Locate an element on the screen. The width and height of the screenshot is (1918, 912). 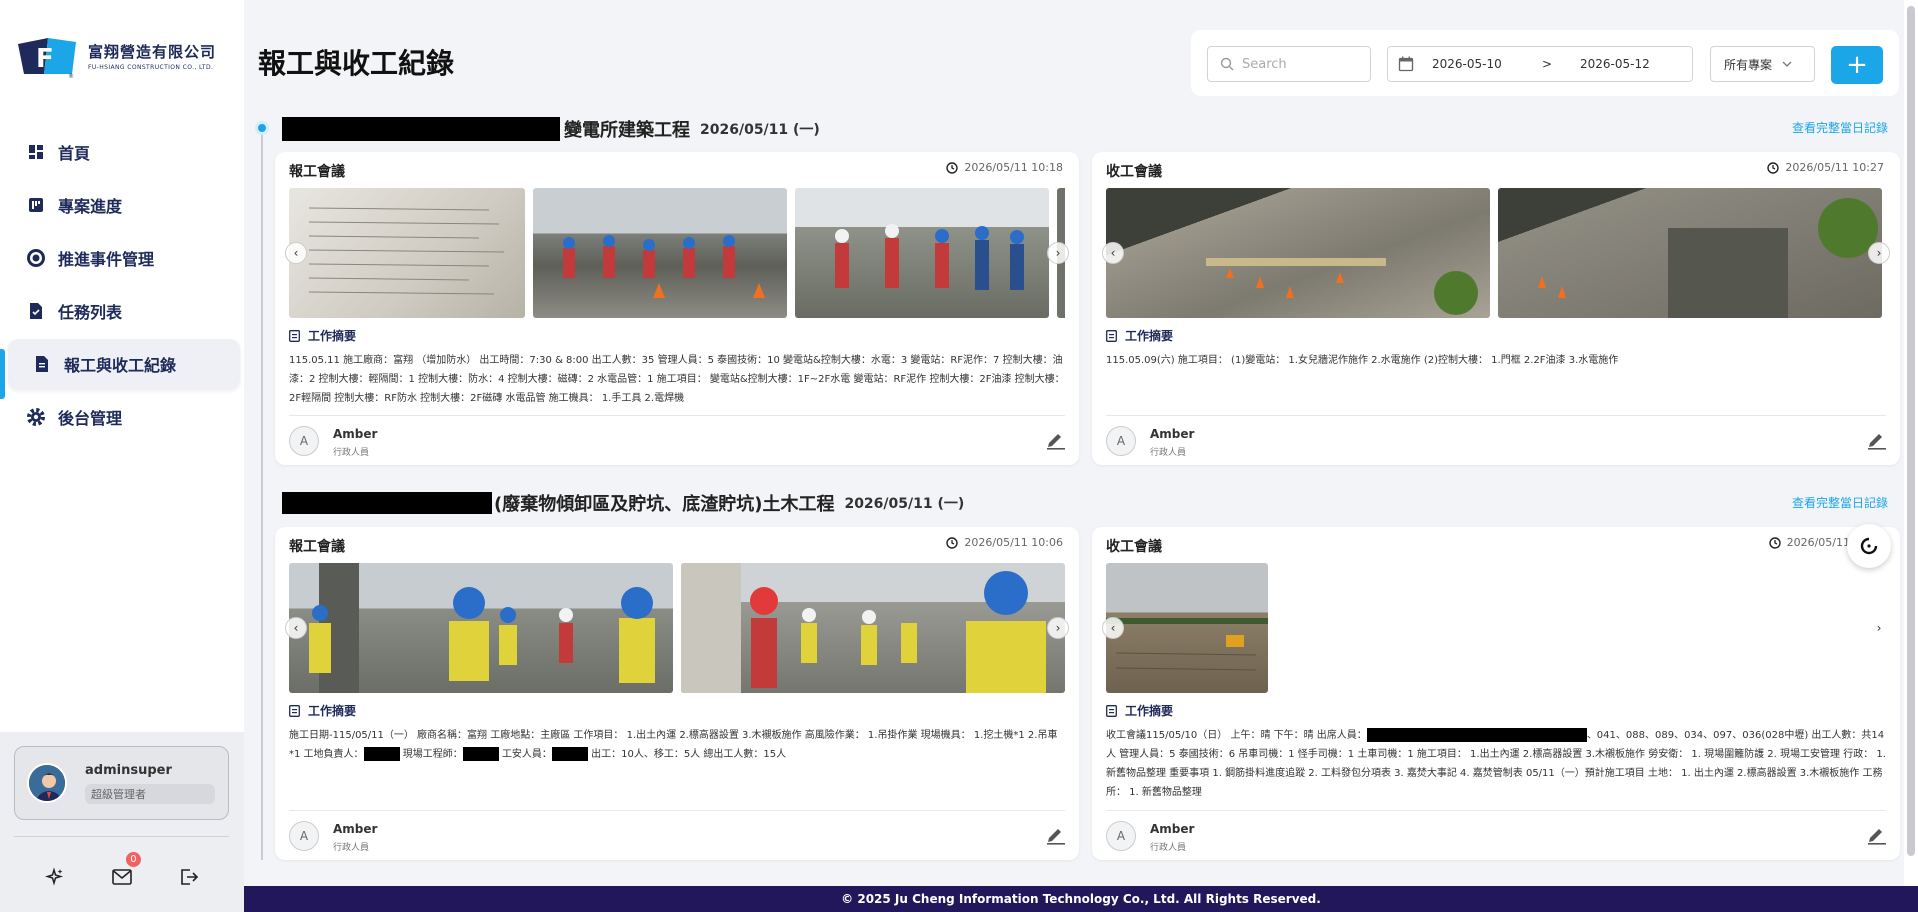
timeline-dot is located at coordinates (262, 128).